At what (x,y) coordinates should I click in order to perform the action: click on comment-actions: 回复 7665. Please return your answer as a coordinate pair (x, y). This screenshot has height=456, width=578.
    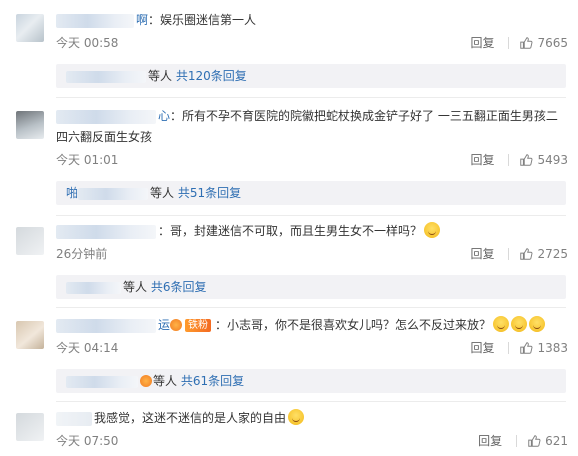
    Looking at the image, I should click on (519, 43).